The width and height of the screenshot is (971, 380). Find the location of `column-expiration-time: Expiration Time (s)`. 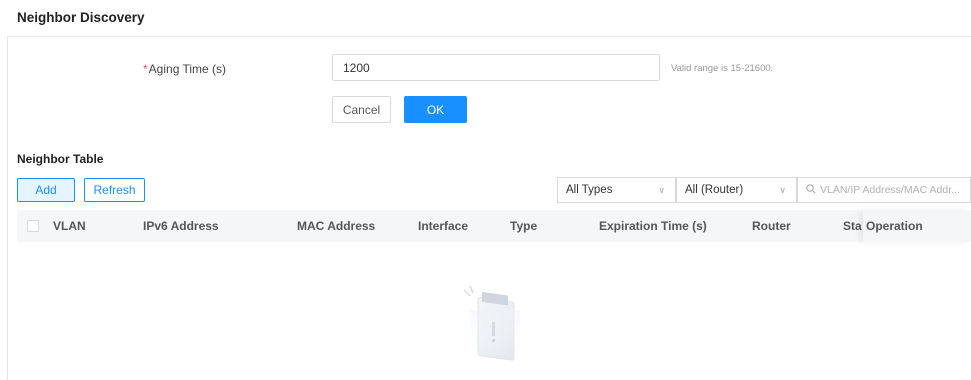

column-expiration-time: Expiration Time (s) is located at coordinates (653, 226).